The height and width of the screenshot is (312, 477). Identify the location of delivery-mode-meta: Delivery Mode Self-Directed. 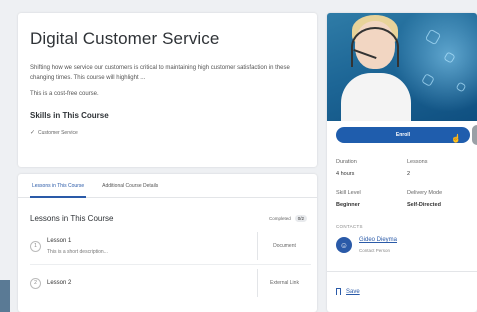
(424, 199).